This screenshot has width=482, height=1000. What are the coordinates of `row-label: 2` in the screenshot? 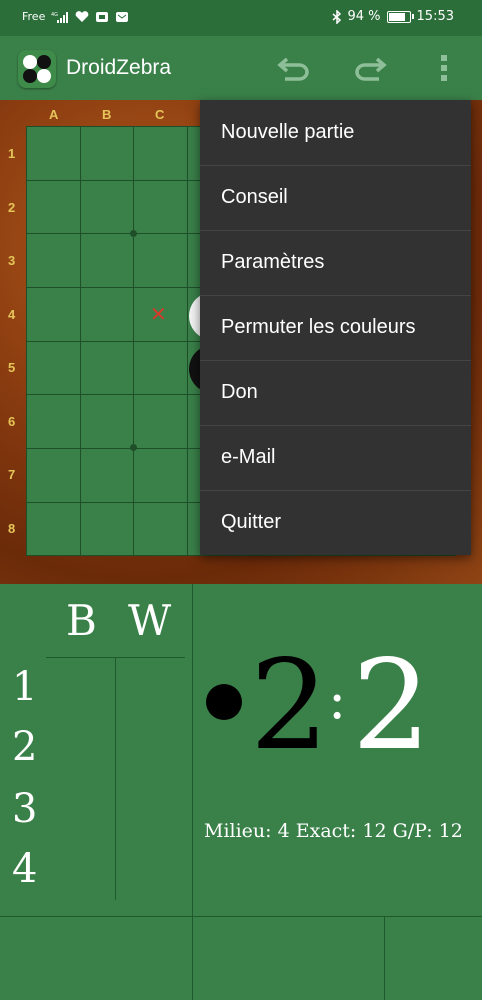 It's located at (12, 207).